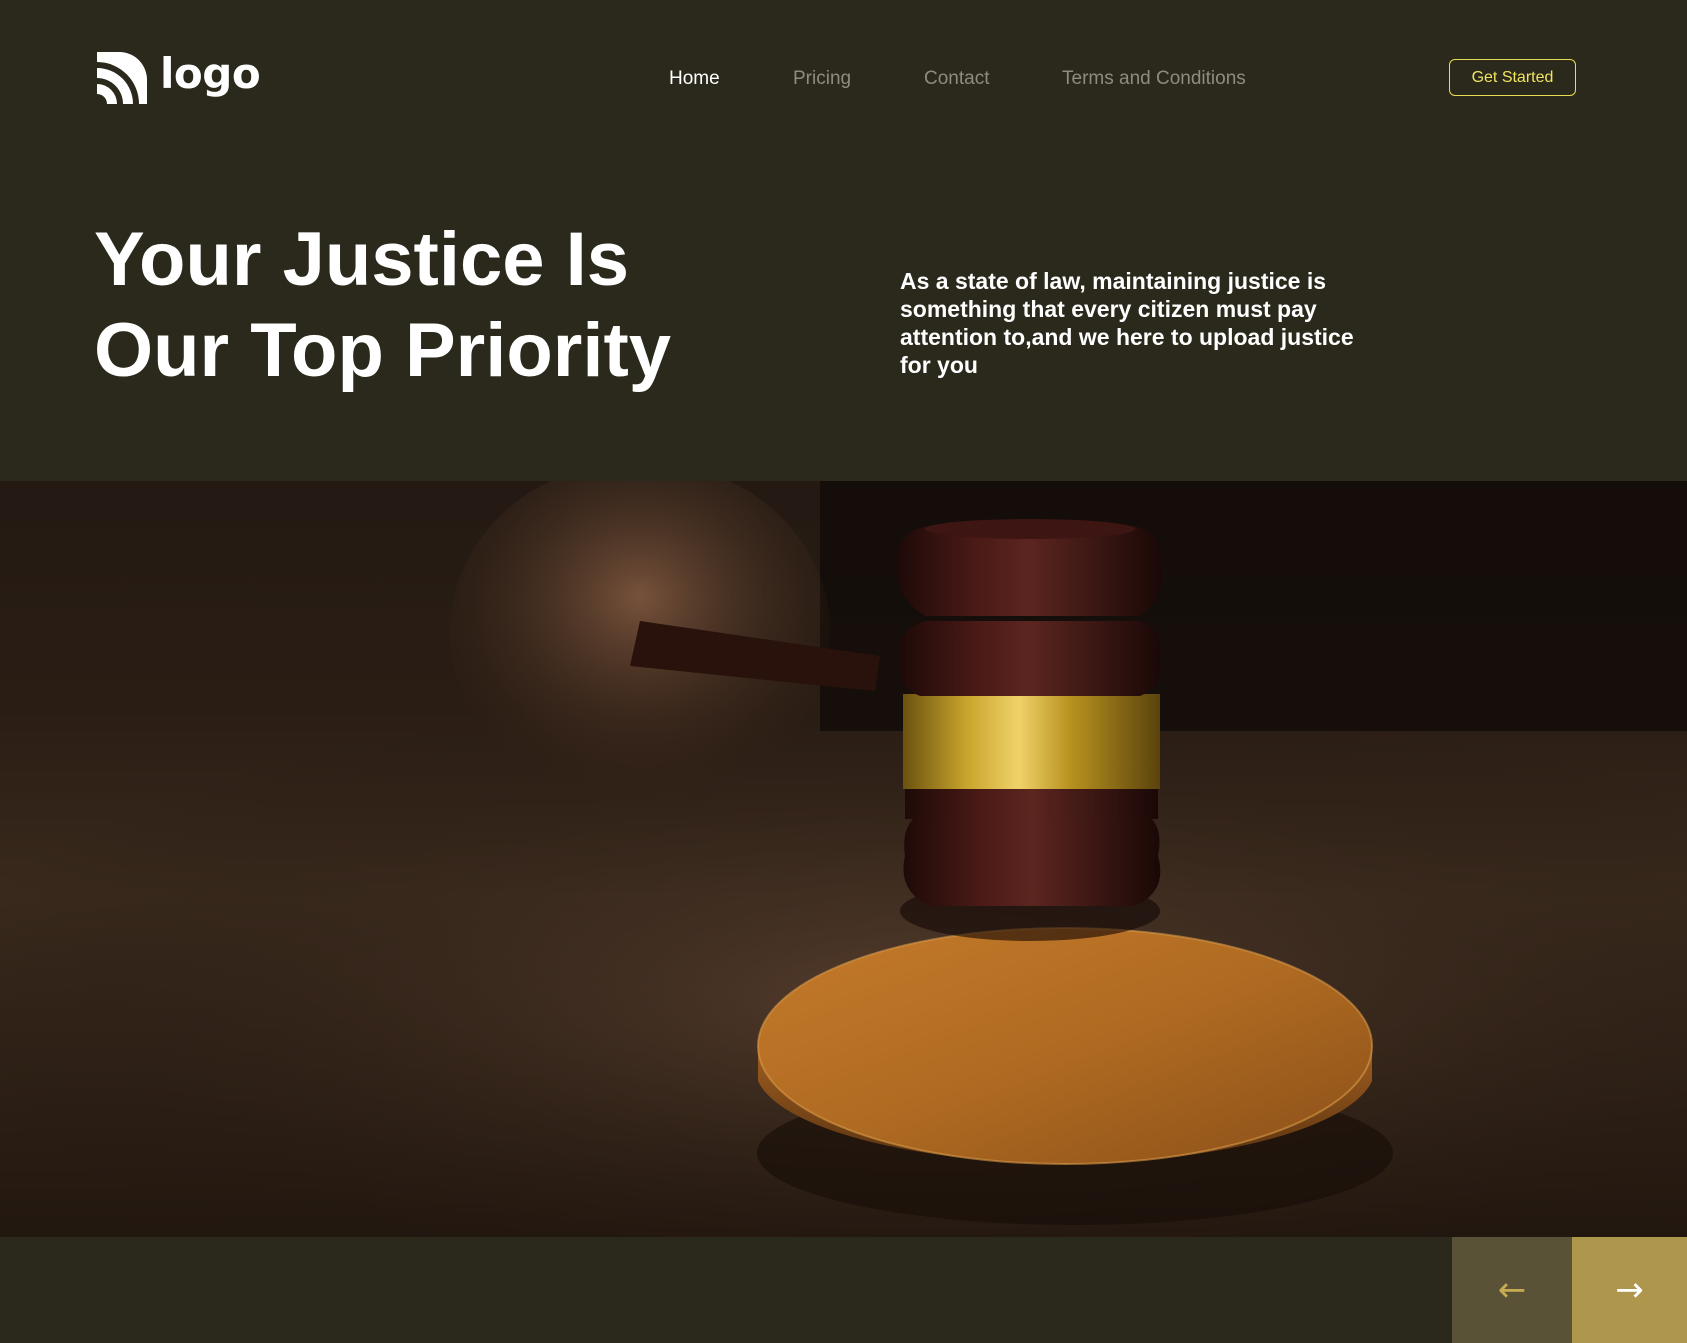 The width and height of the screenshot is (1687, 1343). Describe the element at coordinates (1154, 79) in the screenshot. I see `nav-item-terms: Terms and Conditions` at that location.